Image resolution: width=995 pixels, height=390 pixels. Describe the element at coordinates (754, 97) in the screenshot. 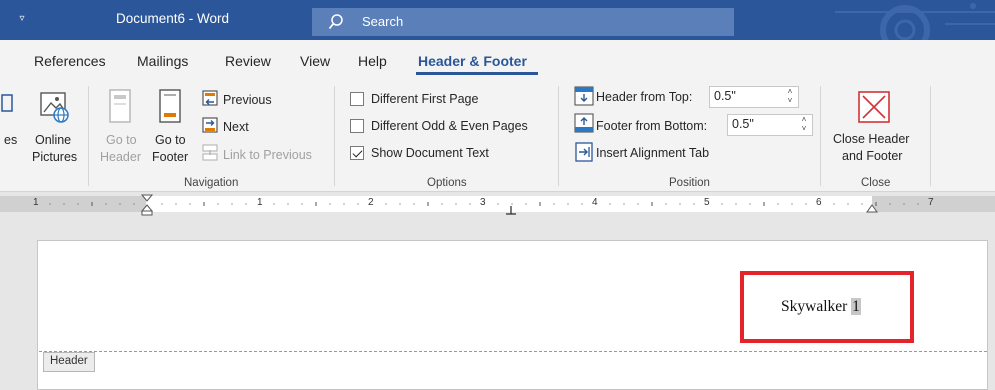

I see `header-from-top-input: 0.5" ˄ ˅` at that location.